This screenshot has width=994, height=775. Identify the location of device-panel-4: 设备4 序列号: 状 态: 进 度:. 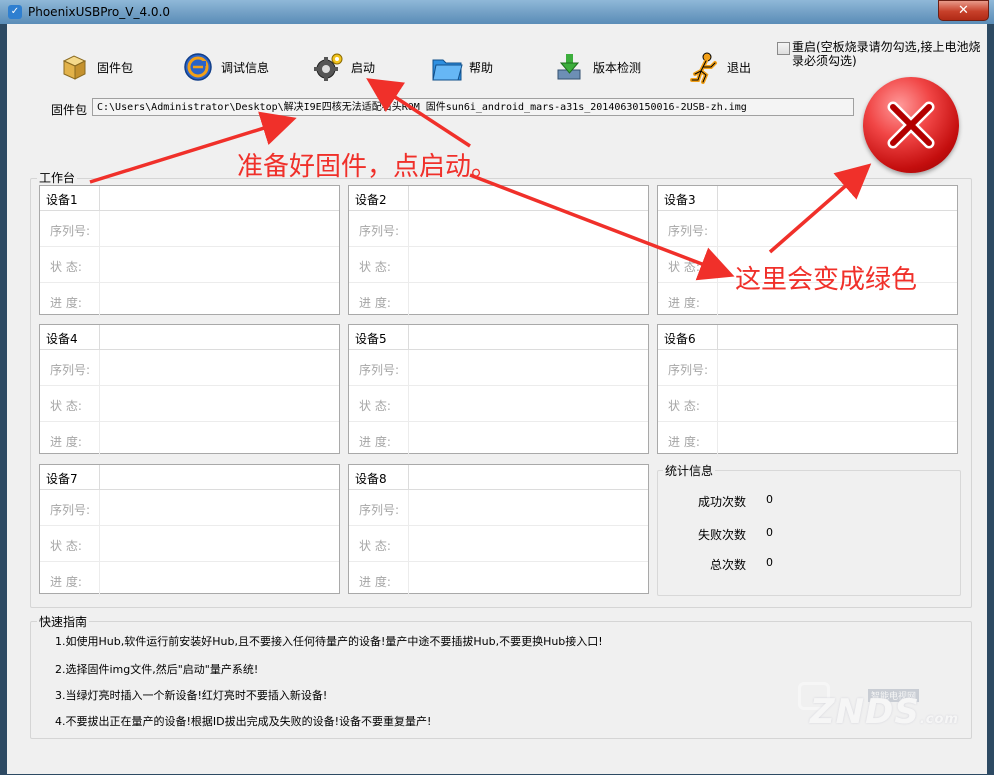
(189, 390).